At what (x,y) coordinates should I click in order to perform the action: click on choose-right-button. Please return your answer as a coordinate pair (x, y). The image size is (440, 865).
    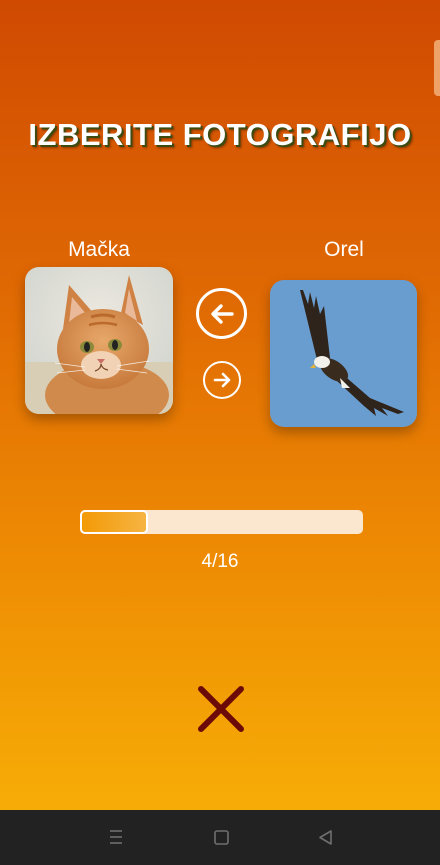
    Looking at the image, I should click on (222, 380).